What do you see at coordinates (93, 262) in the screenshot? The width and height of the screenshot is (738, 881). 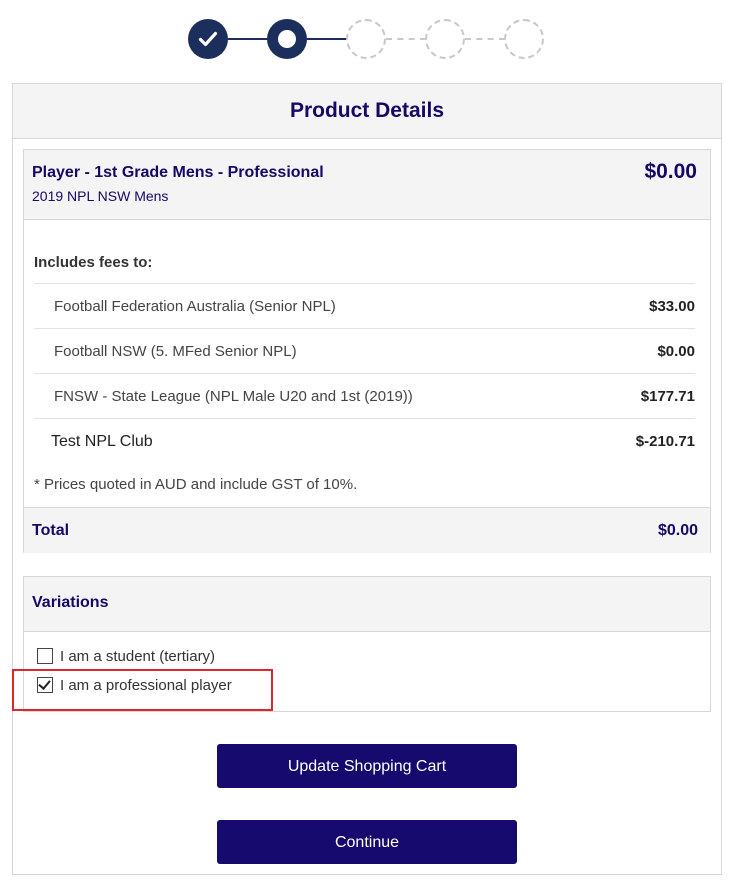 I see `fees-title: Includes fees to:` at bounding box center [93, 262].